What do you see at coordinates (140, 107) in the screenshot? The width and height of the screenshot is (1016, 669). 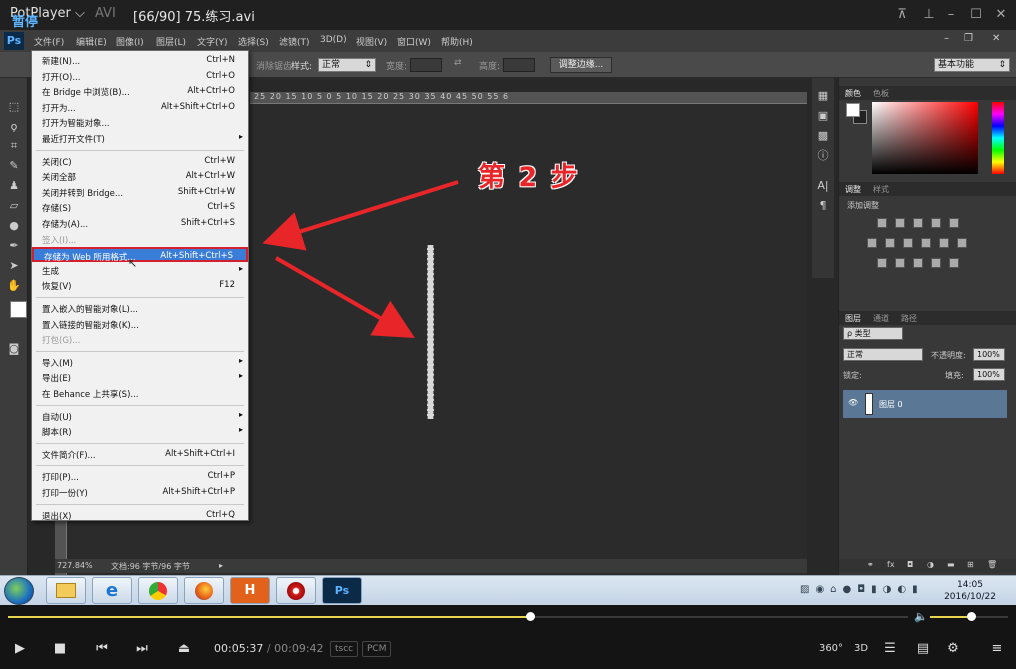 I see `menu-item: 打开为... Alt+Shift+Ctrl+O` at bounding box center [140, 107].